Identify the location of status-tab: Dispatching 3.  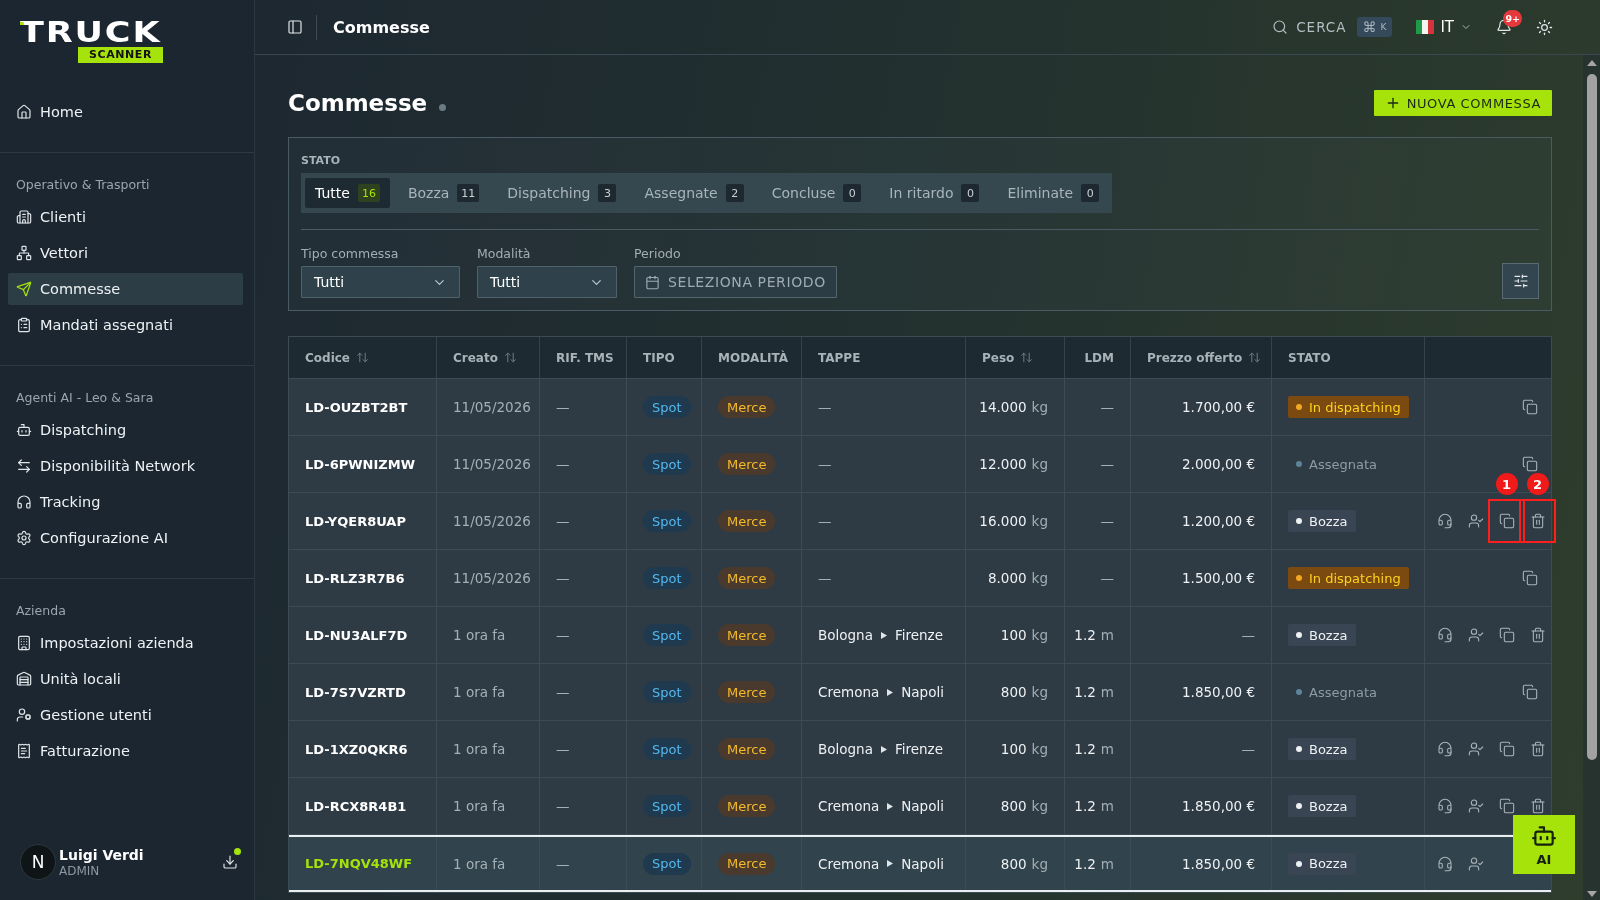
(562, 193).